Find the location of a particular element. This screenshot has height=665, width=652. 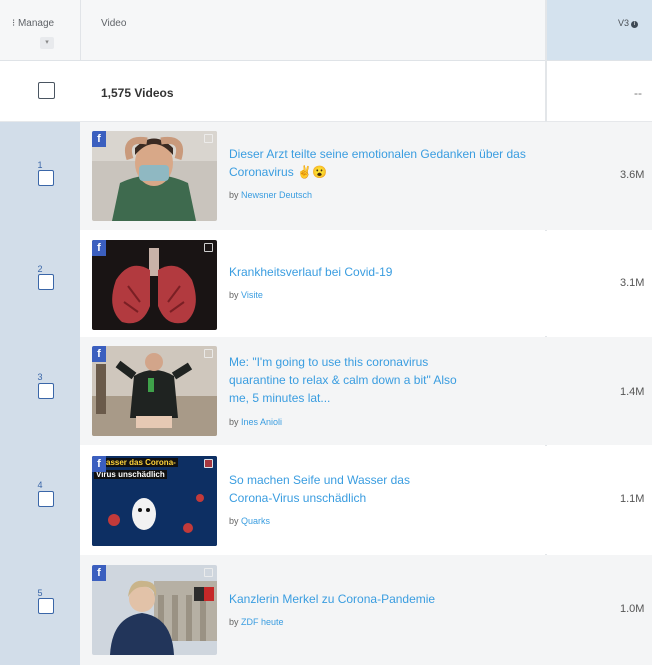

manage-header-label: Manage is located at coordinates (36, 23).